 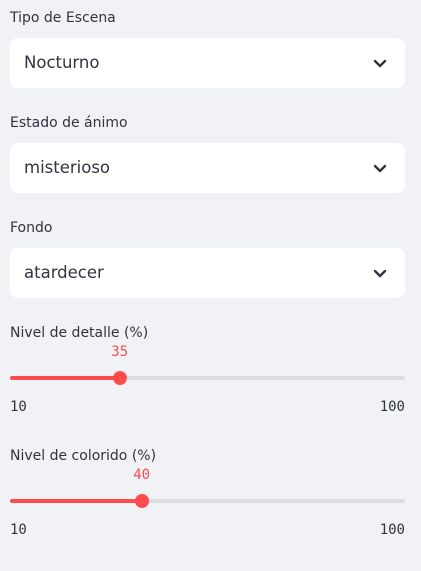 What do you see at coordinates (141, 501) in the screenshot?
I see `color-slider-thumb` at bounding box center [141, 501].